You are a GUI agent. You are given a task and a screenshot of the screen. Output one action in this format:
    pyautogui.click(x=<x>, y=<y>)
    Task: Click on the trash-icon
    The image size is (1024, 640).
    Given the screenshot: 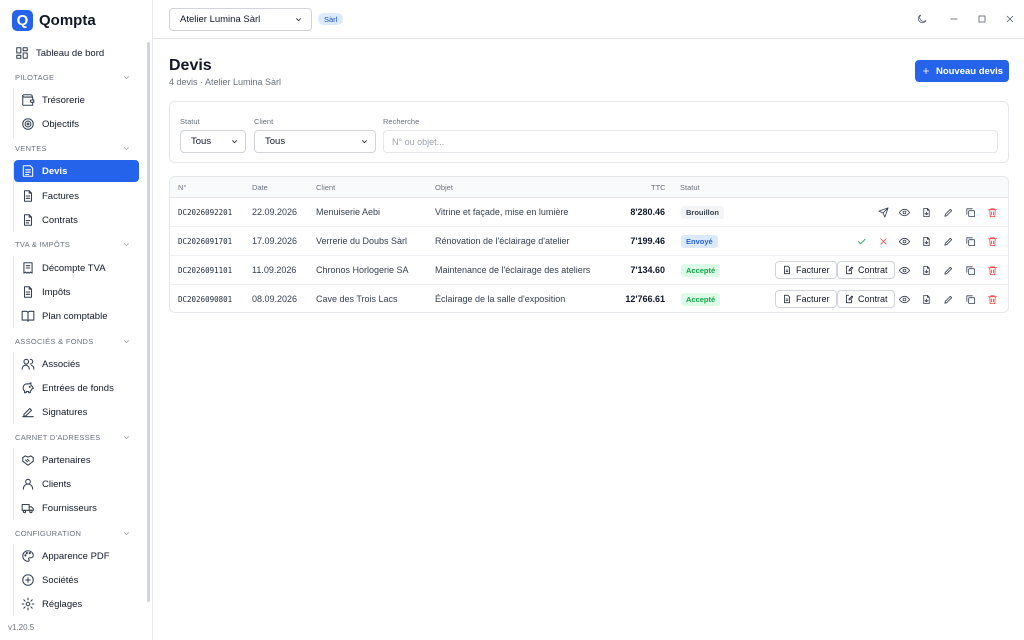 What is the action you would take?
    pyautogui.click(x=992, y=241)
    